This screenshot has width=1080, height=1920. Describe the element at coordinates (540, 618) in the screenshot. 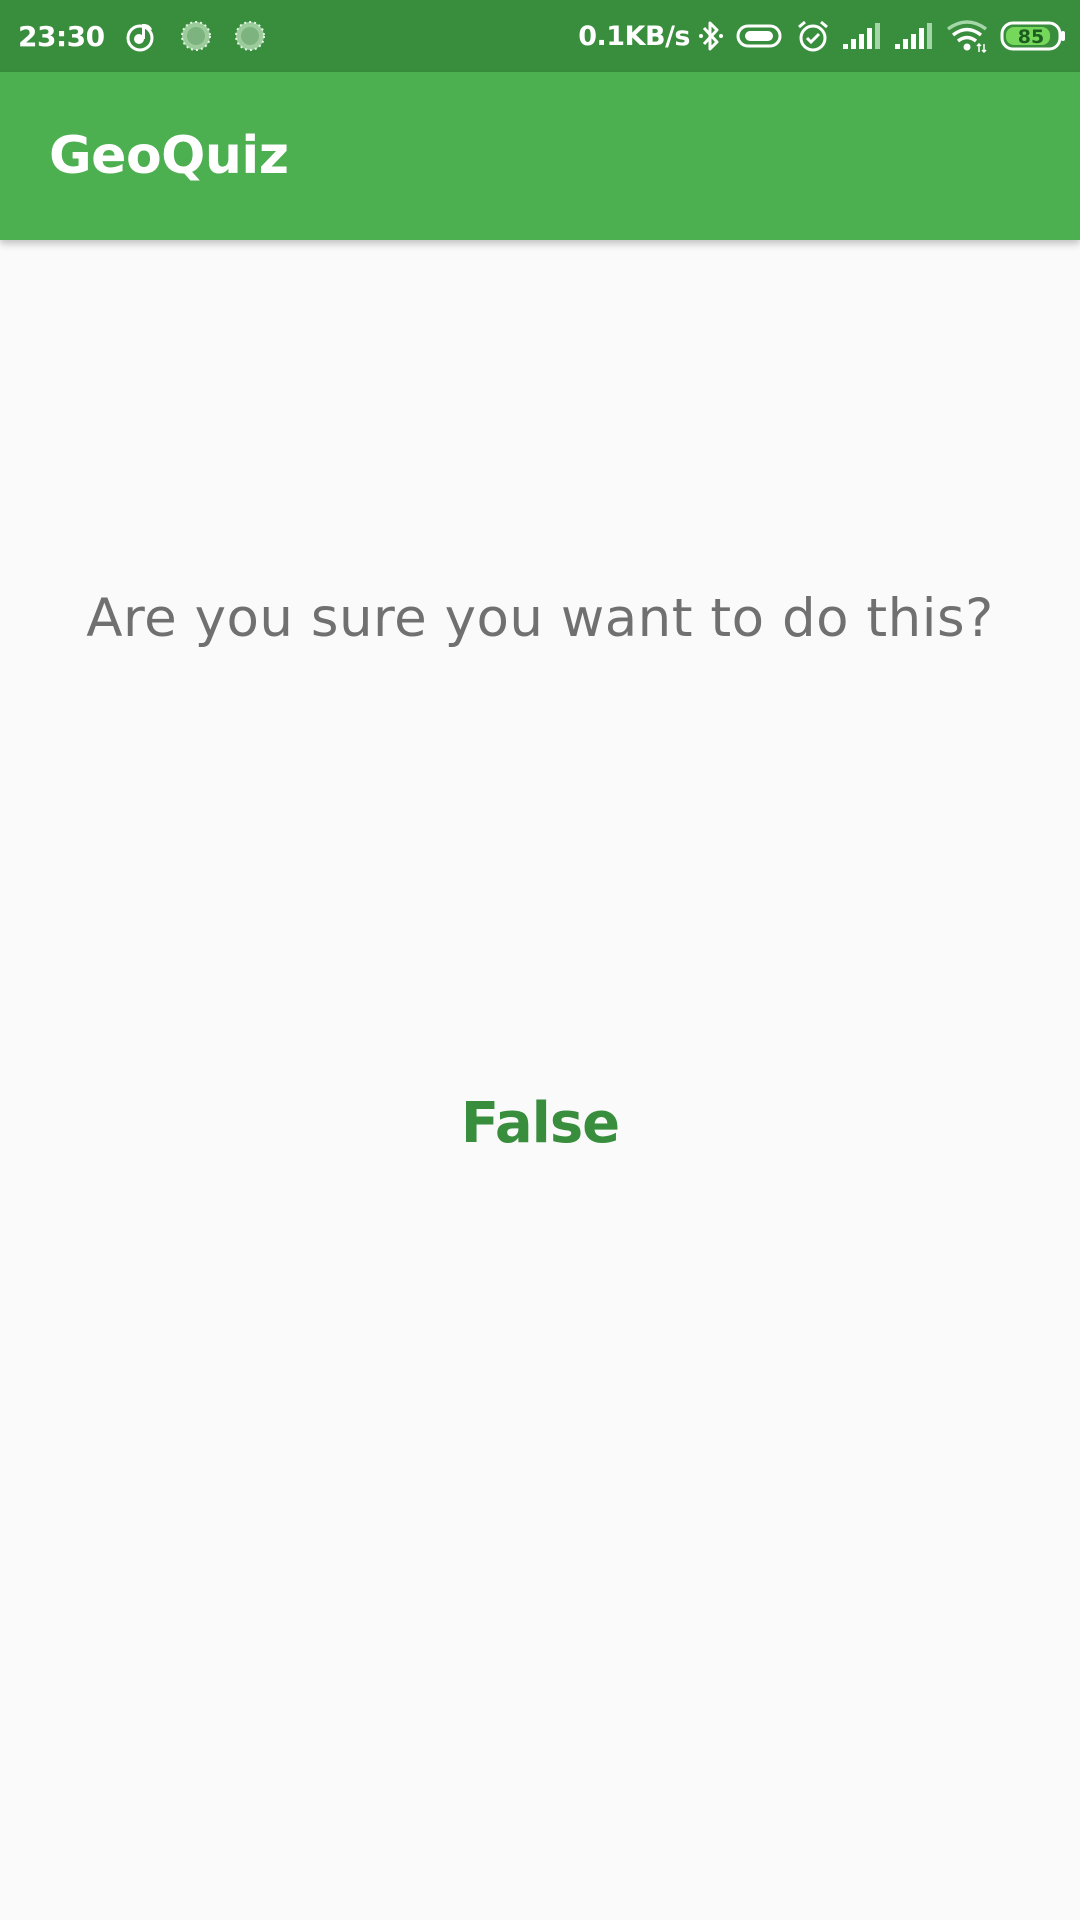

I see `question-text: Are you sure you want to do this?` at that location.